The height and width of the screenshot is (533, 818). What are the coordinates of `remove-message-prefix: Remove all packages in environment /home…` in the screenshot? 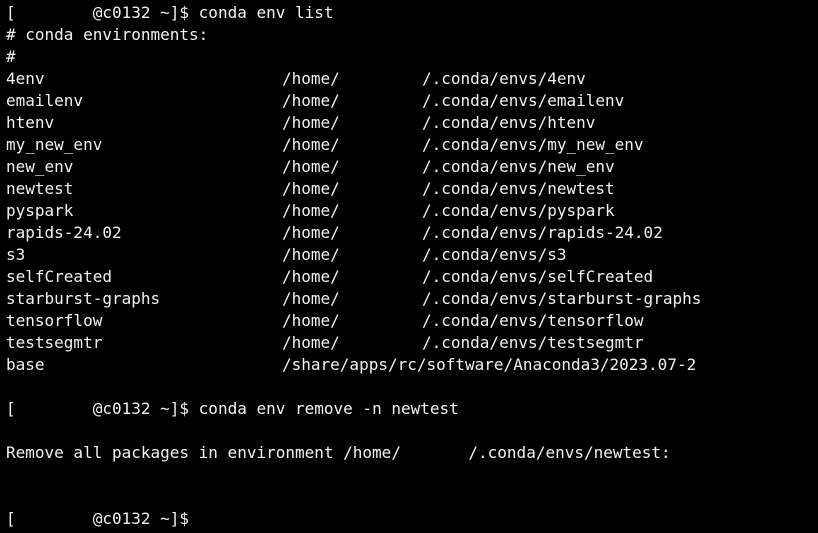 It's located at (203, 452).